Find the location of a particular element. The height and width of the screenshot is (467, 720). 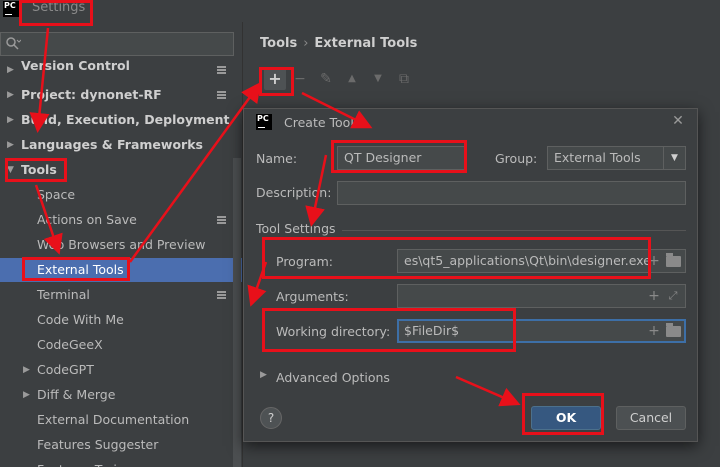

sidebar-item-languages: ▶ Languages & Frameworks is located at coordinates (121, 145).